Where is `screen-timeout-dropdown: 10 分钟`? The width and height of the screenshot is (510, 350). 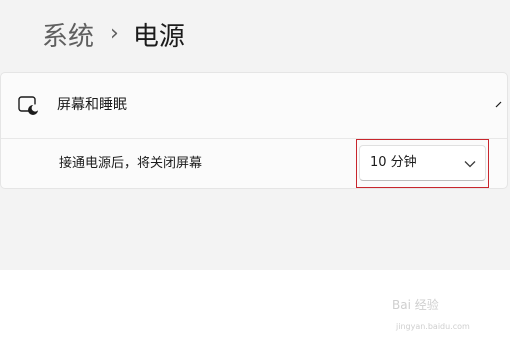 screen-timeout-dropdown: 10 分钟 is located at coordinates (422, 163).